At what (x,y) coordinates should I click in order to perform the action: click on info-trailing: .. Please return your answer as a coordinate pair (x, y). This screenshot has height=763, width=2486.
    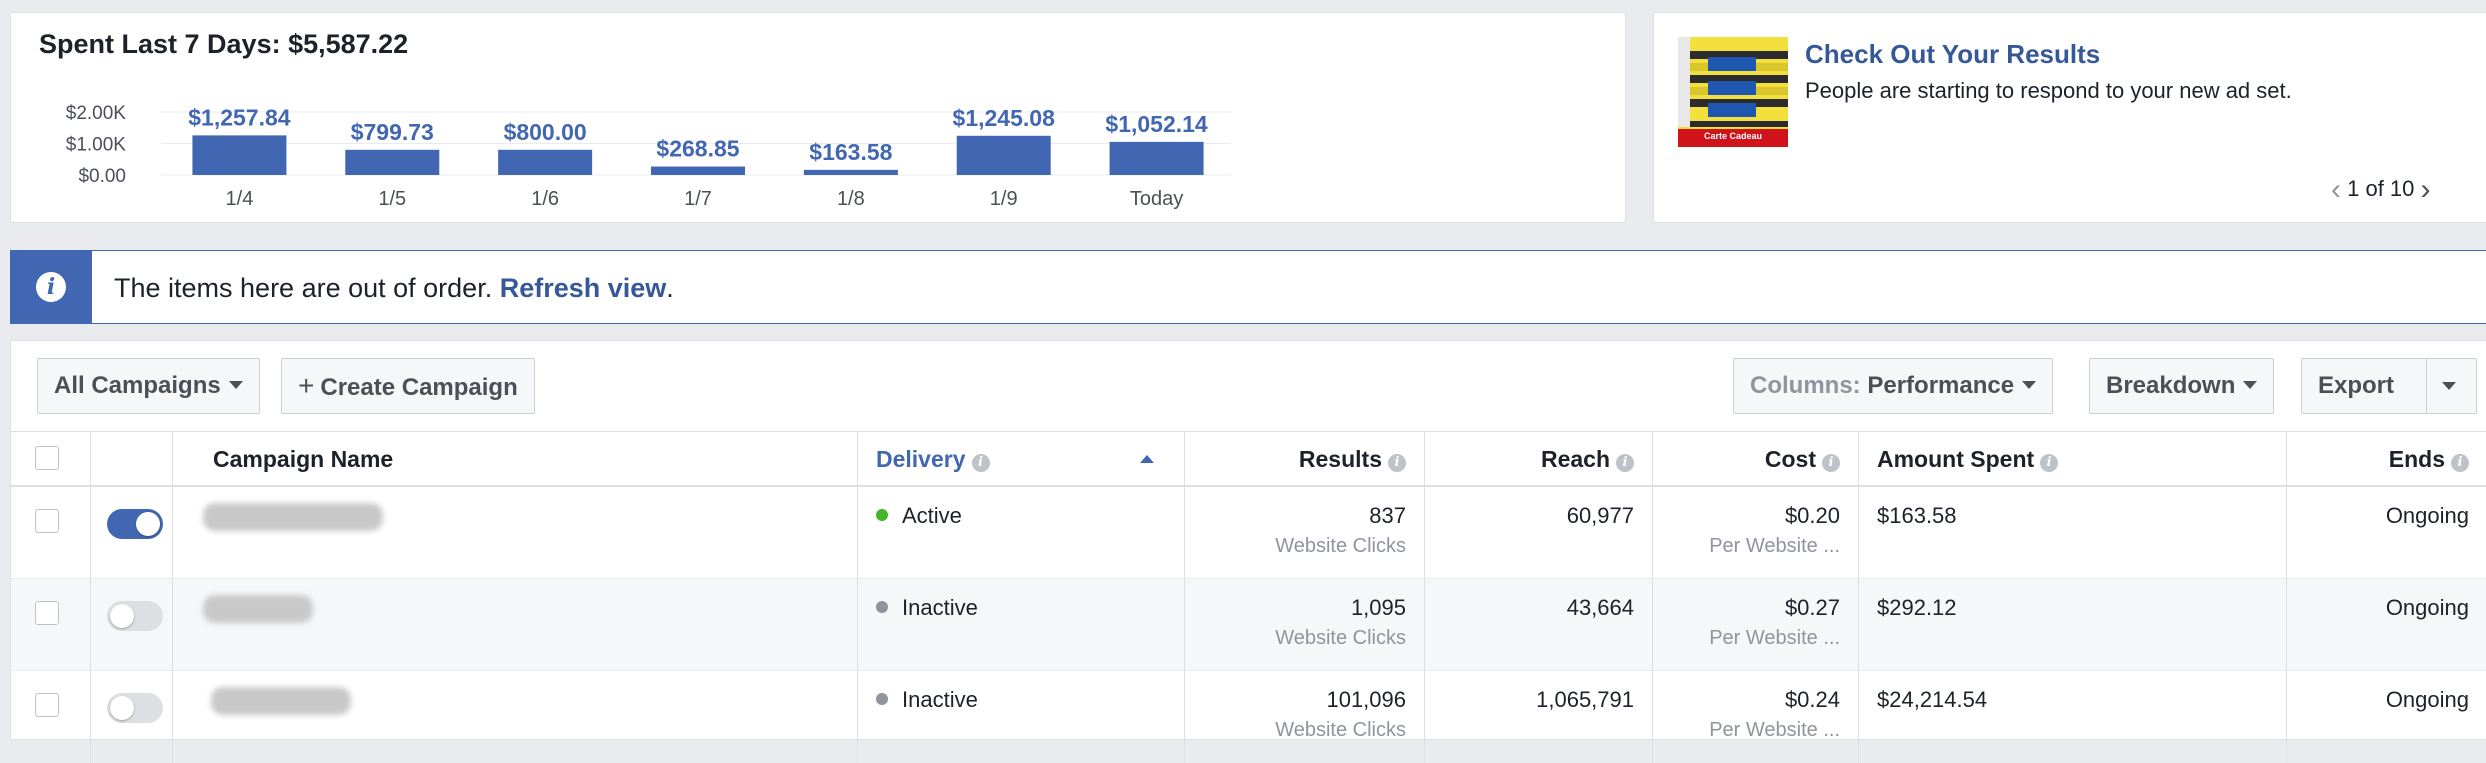
    Looking at the image, I should click on (670, 288).